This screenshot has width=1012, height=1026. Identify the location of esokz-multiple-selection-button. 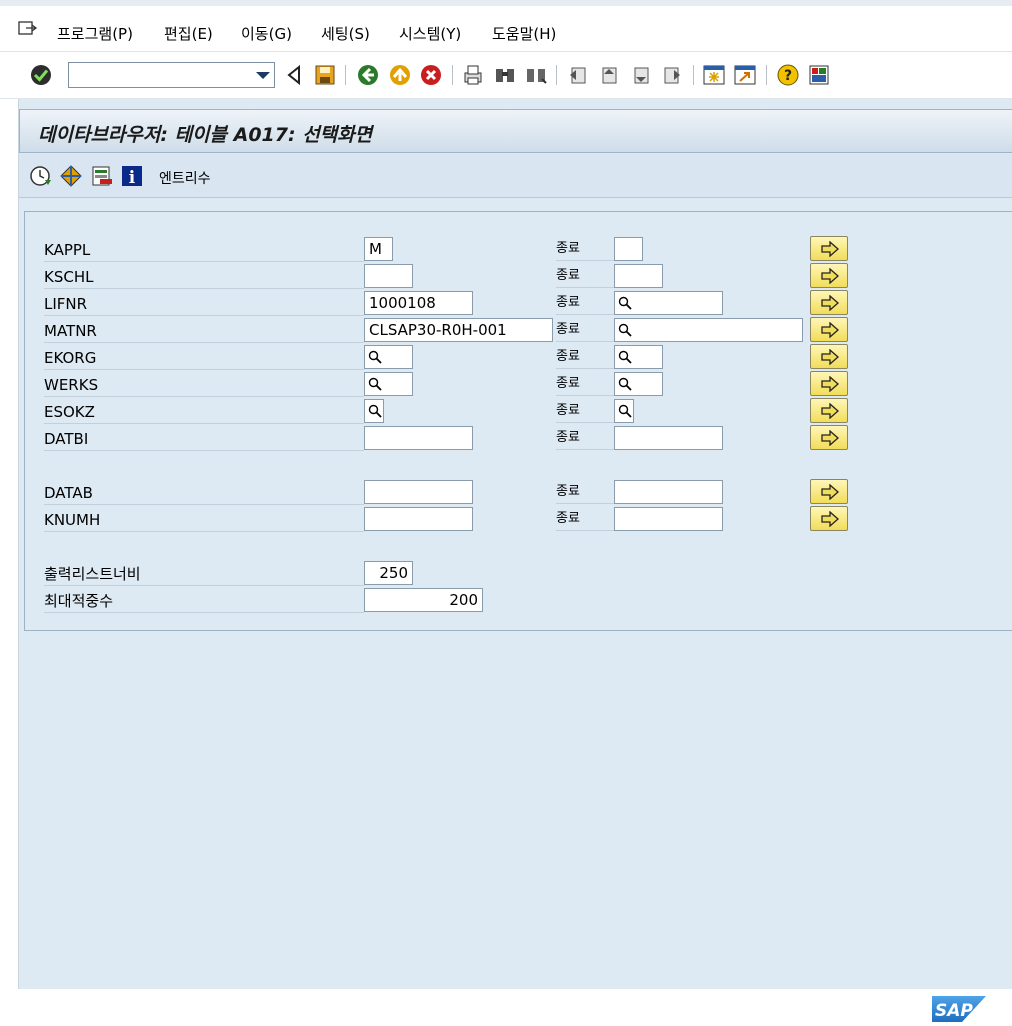
(829, 410).